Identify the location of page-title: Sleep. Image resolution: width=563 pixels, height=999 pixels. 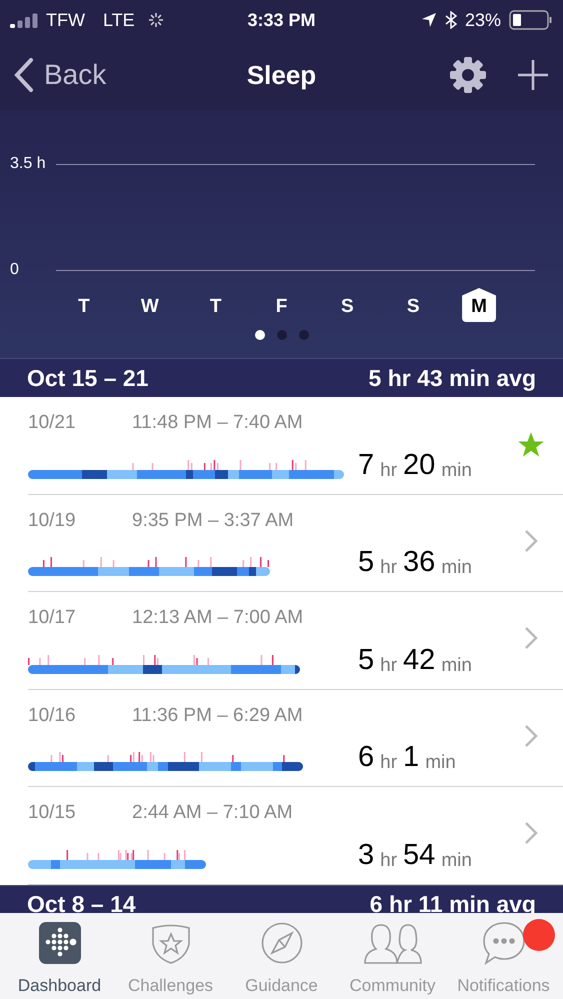
(282, 75).